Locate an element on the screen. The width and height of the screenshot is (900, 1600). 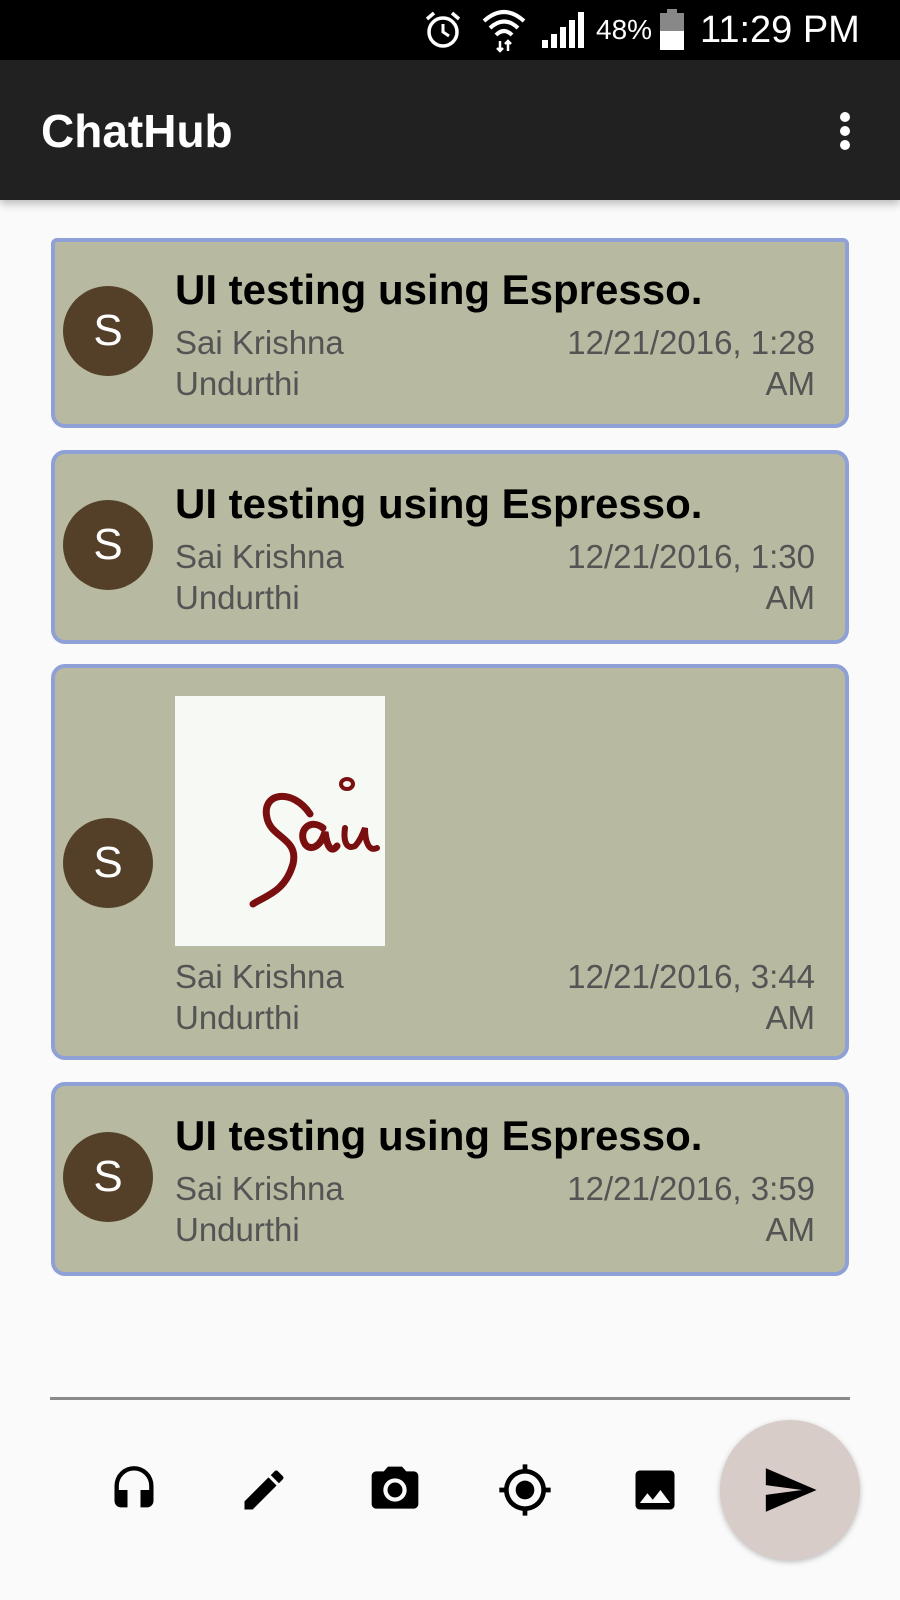
message-timestamp: 12/21/2016, 3:44 AM is located at coordinates (691, 997).